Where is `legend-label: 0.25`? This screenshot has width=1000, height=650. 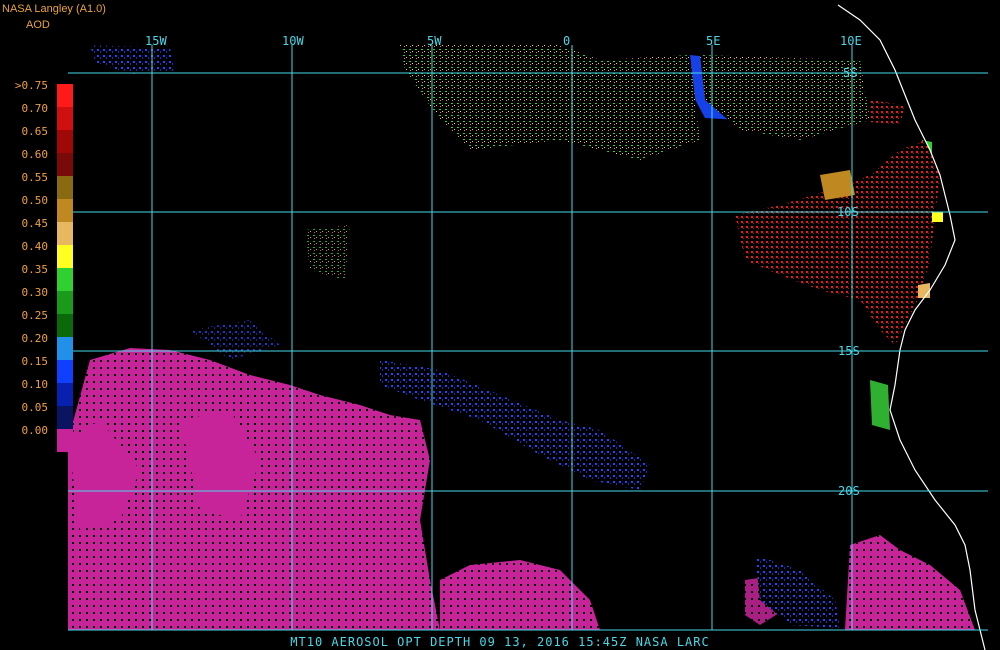 legend-label: 0.25 is located at coordinates (35, 315).